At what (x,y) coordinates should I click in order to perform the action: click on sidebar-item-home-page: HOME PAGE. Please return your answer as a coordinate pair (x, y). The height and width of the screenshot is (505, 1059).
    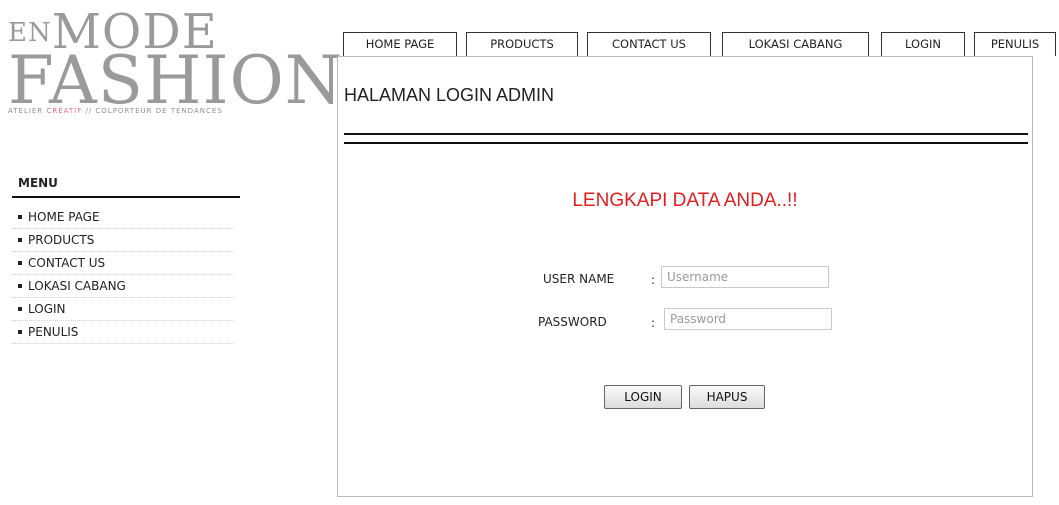
    Looking at the image, I should click on (123, 217).